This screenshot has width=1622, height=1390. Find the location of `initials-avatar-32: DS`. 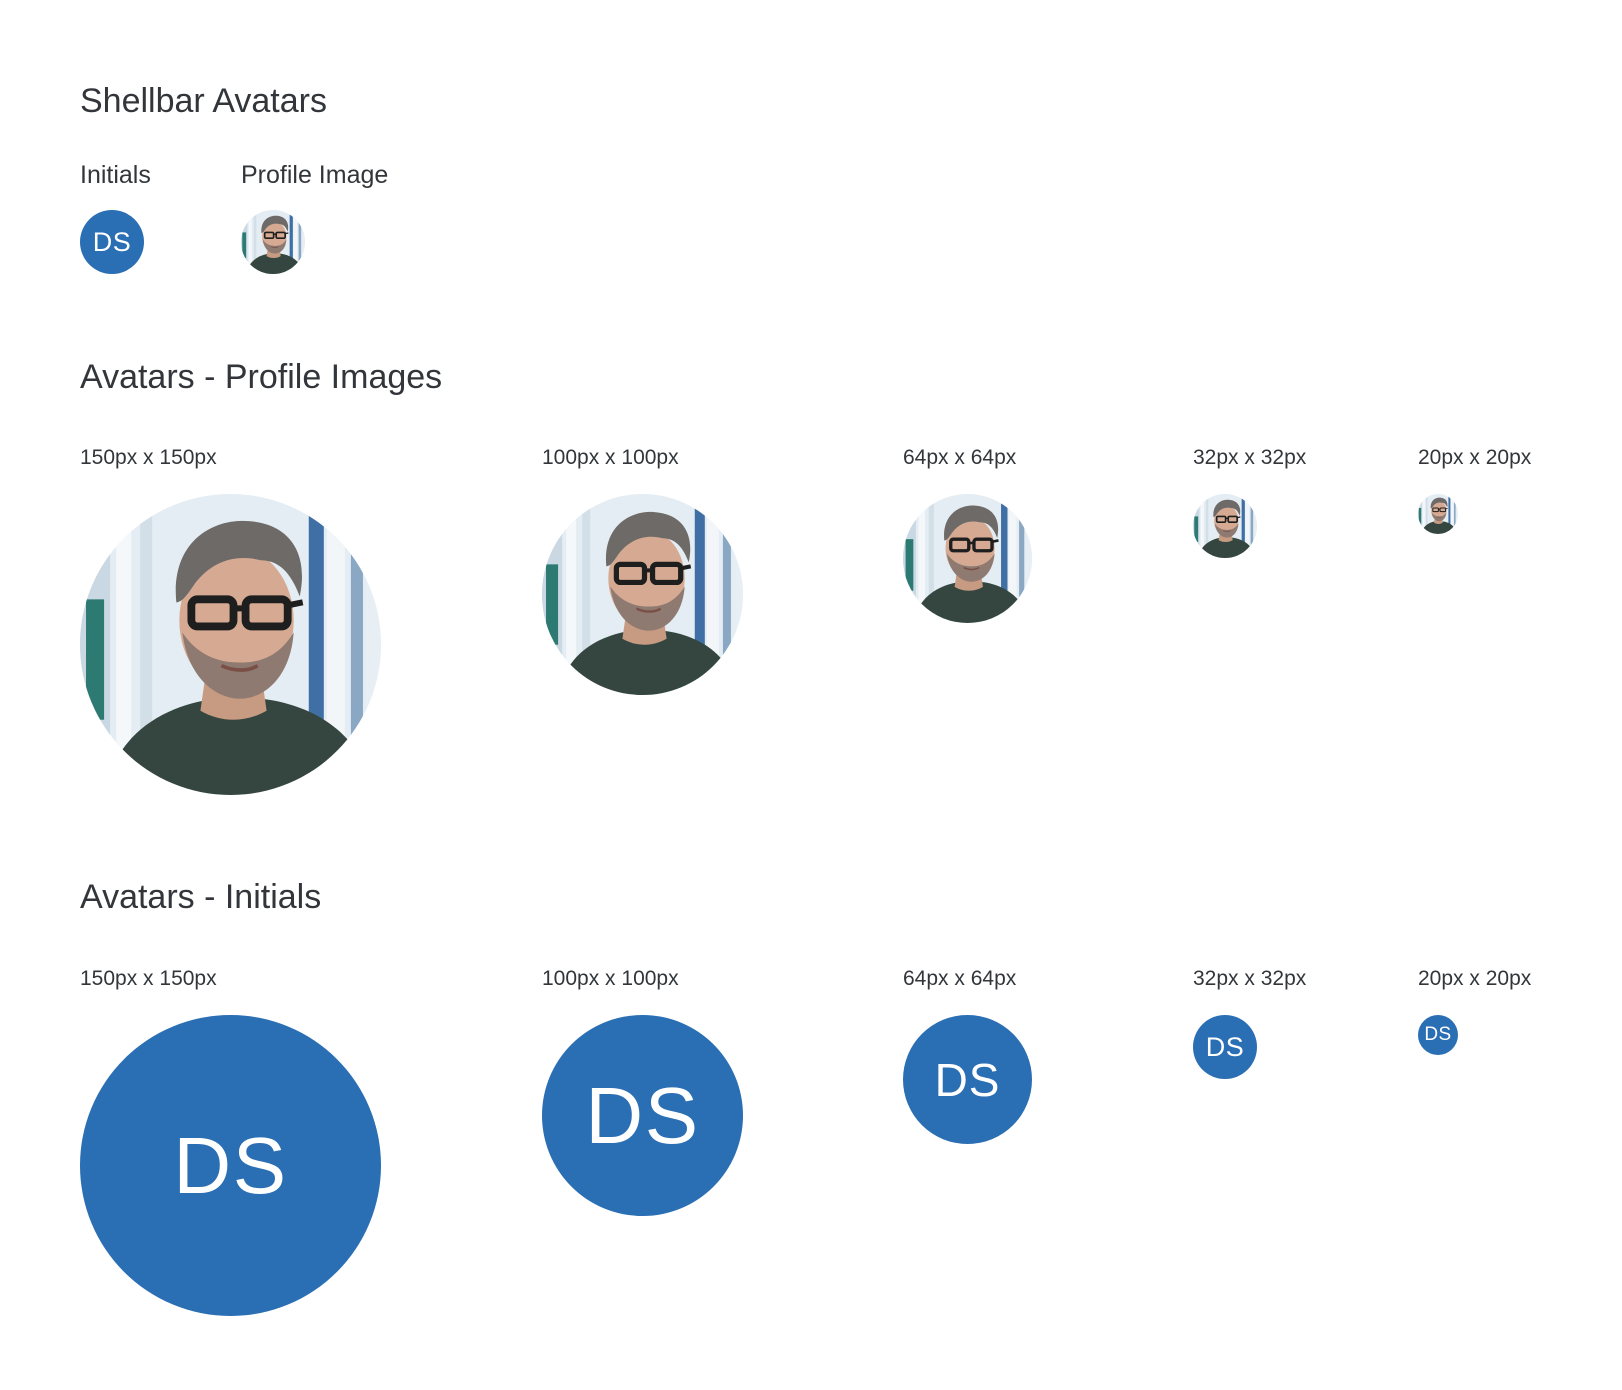

initials-avatar-32: DS is located at coordinates (1225, 1047).